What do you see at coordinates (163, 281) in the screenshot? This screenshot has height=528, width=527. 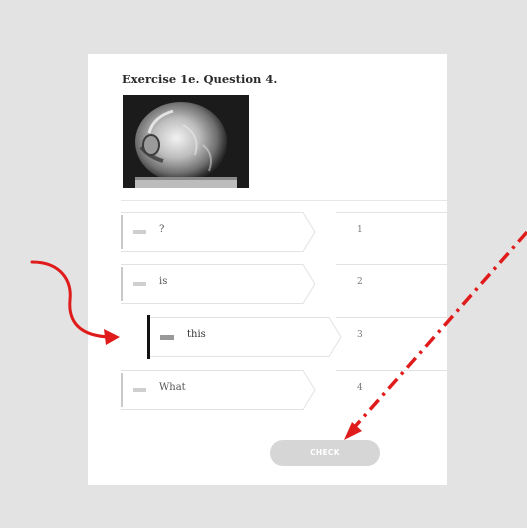 I see `word-label: is` at bounding box center [163, 281].